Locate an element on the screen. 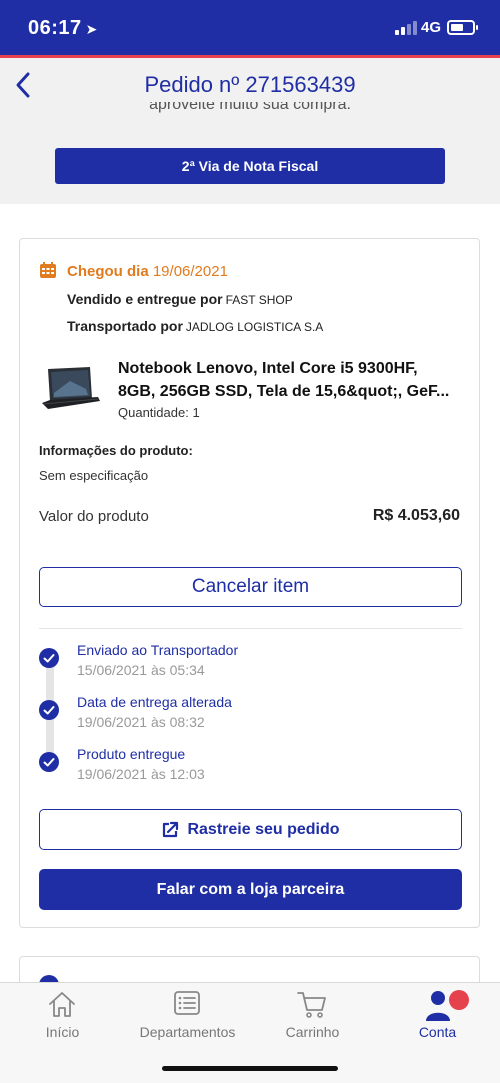 This screenshot has height=1083, width=500. tab-account: Conta is located at coordinates (437, 1018).